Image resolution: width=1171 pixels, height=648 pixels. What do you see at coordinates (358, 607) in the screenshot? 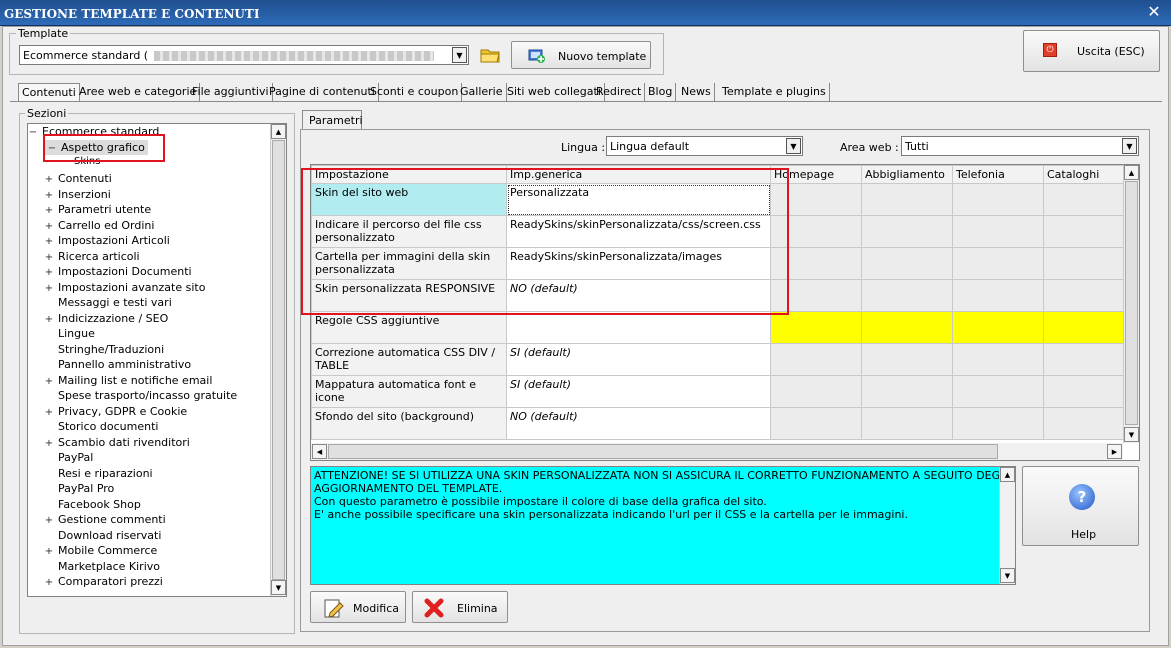
I see `modifica-button: Modifica` at bounding box center [358, 607].